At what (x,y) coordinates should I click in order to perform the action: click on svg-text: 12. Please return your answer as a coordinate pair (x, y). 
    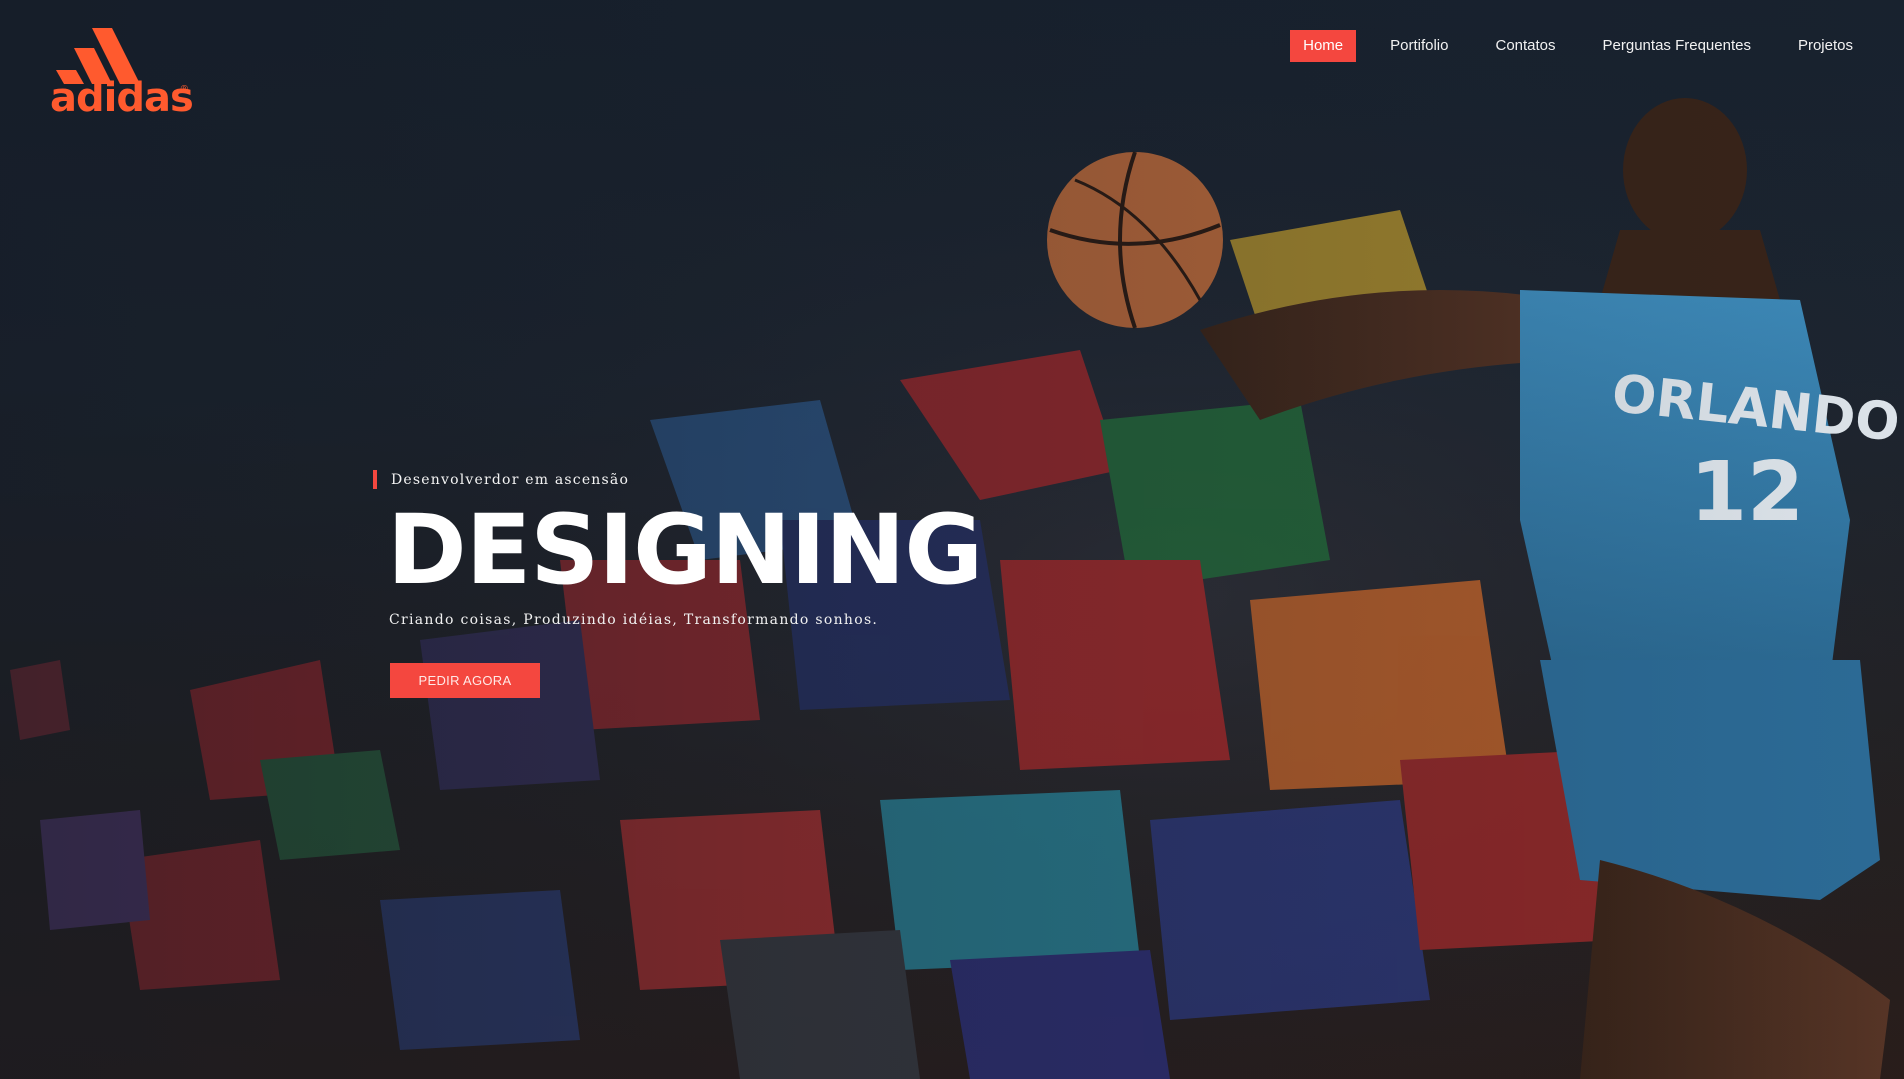
    Looking at the image, I should click on (1747, 492).